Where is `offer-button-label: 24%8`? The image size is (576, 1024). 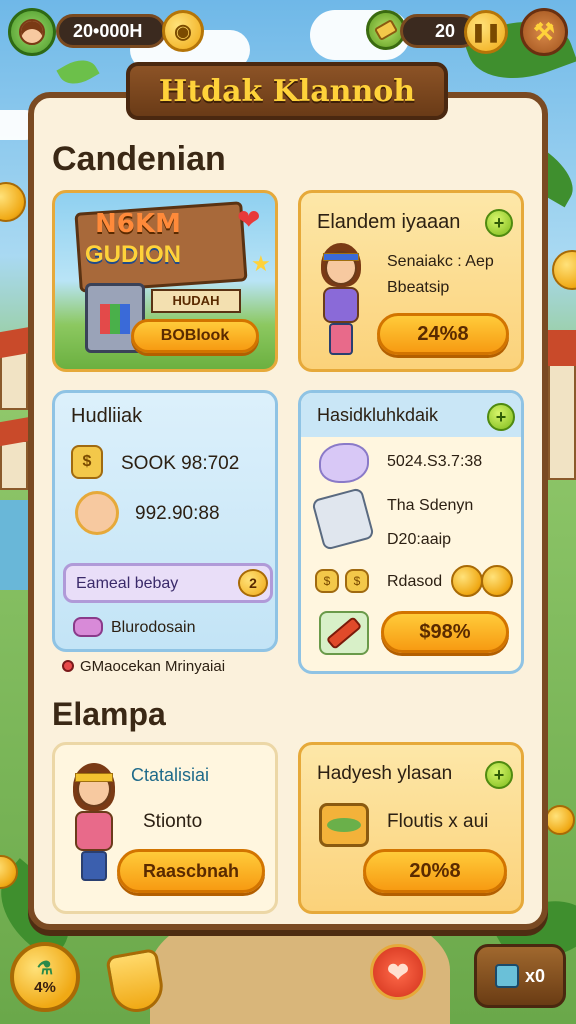
offer-button-label: 24%8 is located at coordinates (443, 333).